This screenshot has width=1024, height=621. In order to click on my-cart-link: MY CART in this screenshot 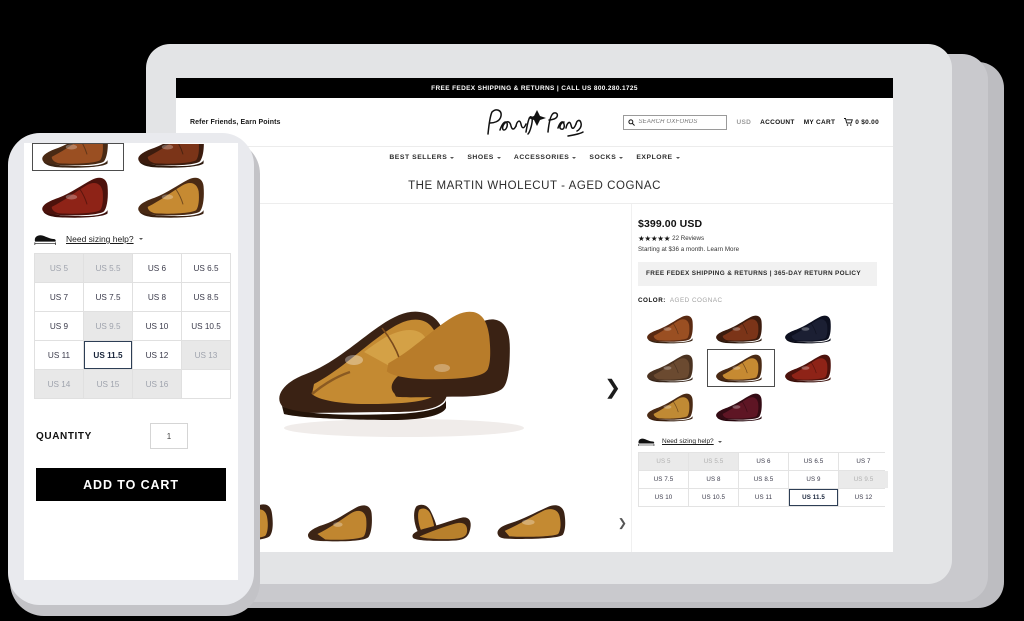, I will do `click(820, 122)`.